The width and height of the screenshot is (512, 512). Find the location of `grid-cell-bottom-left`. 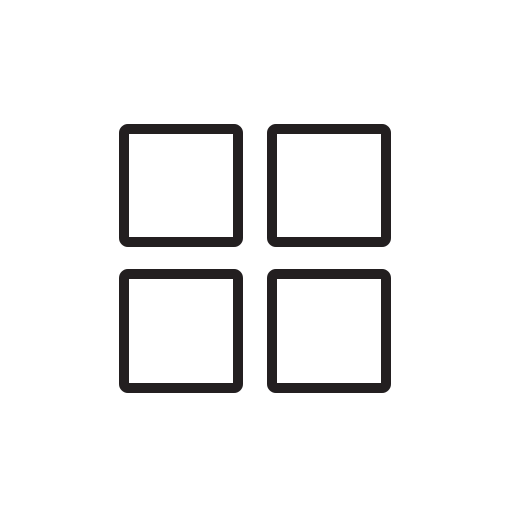

grid-cell-bottom-left is located at coordinates (181, 331).